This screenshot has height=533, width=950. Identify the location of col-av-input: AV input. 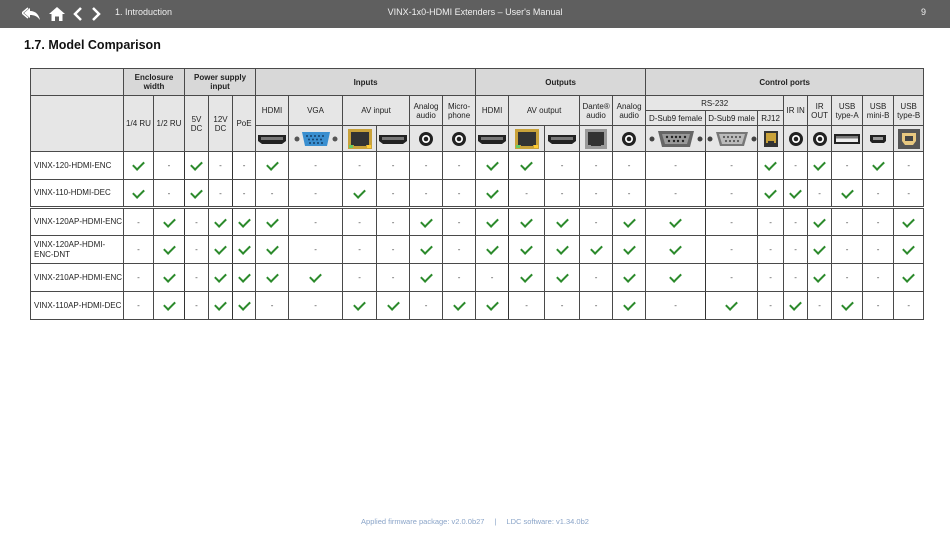
(376, 110).